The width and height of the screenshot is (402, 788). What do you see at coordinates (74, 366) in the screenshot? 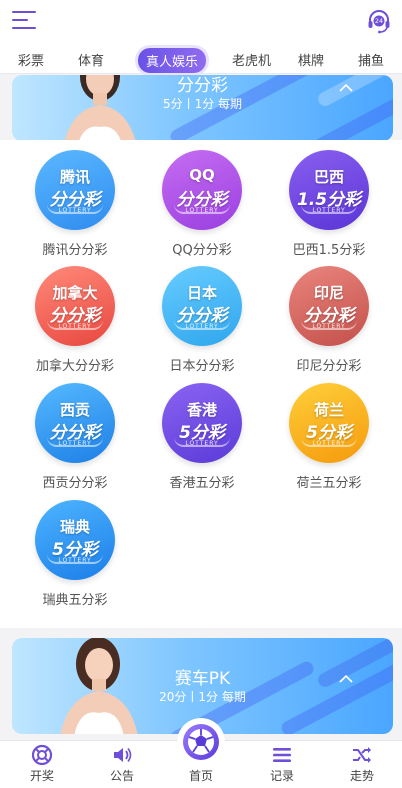
I see `game-name: 加拿大分分彩` at bounding box center [74, 366].